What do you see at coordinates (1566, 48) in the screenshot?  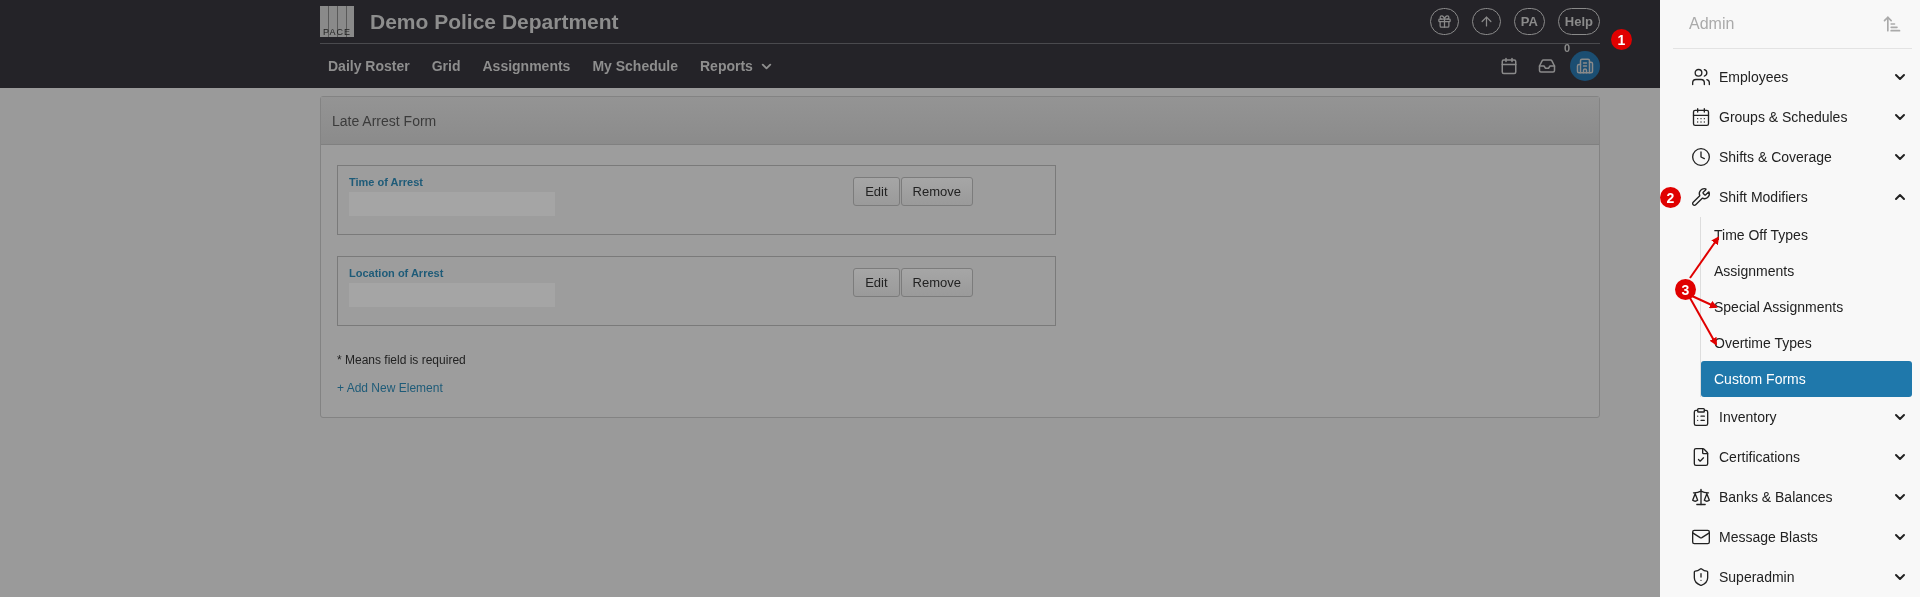 I see `inbox-count: 0` at bounding box center [1566, 48].